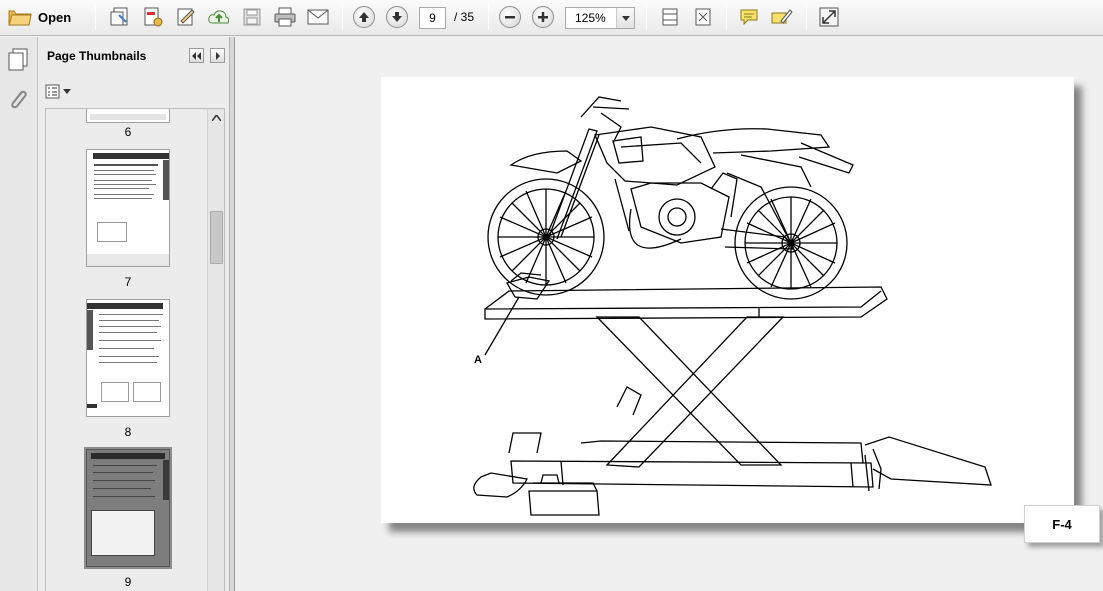 This screenshot has width=1103, height=591. Describe the element at coordinates (216, 237) in the screenshot. I see `scrollbar-thumb` at that location.